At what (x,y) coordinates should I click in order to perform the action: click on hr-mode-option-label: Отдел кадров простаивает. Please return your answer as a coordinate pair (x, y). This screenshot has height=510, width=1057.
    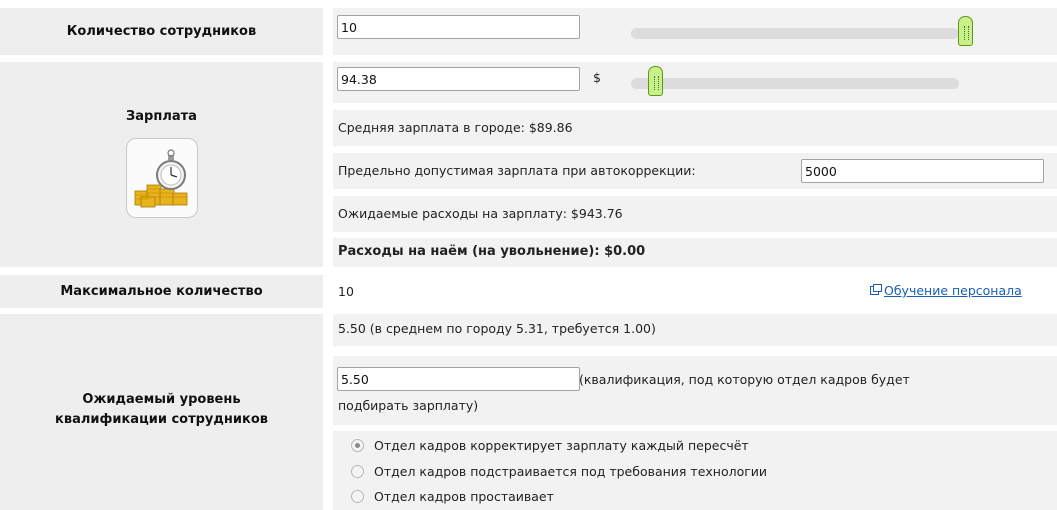
    Looking at the image, I should click on (464, 496).